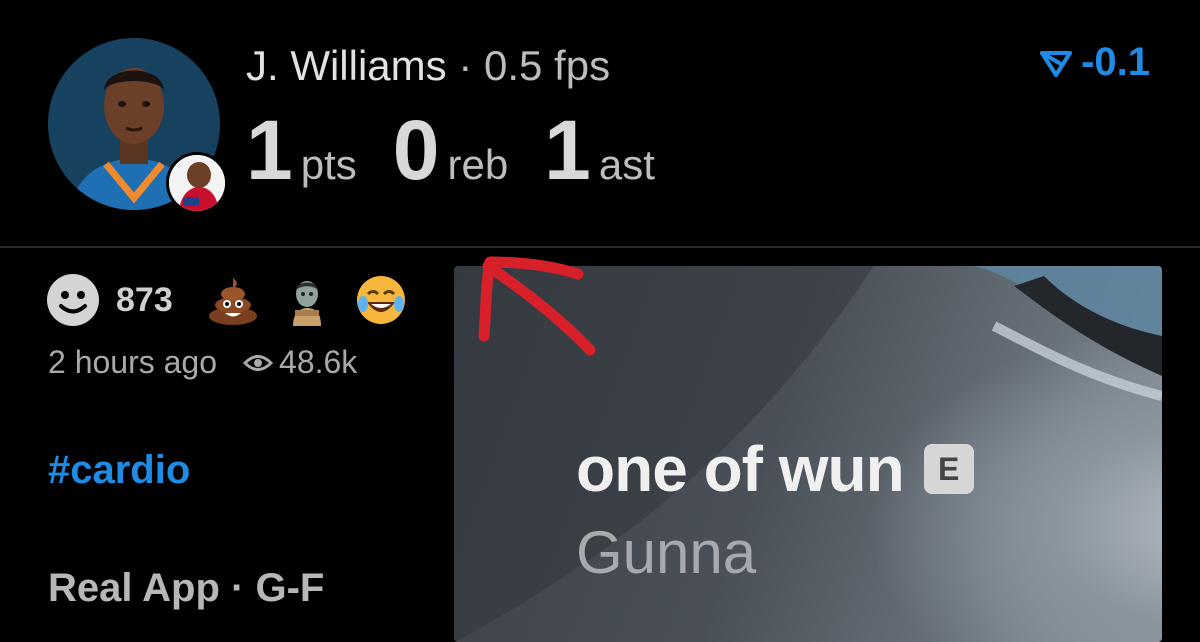  I want to click on smiley-face-icon, so click(73, 300).